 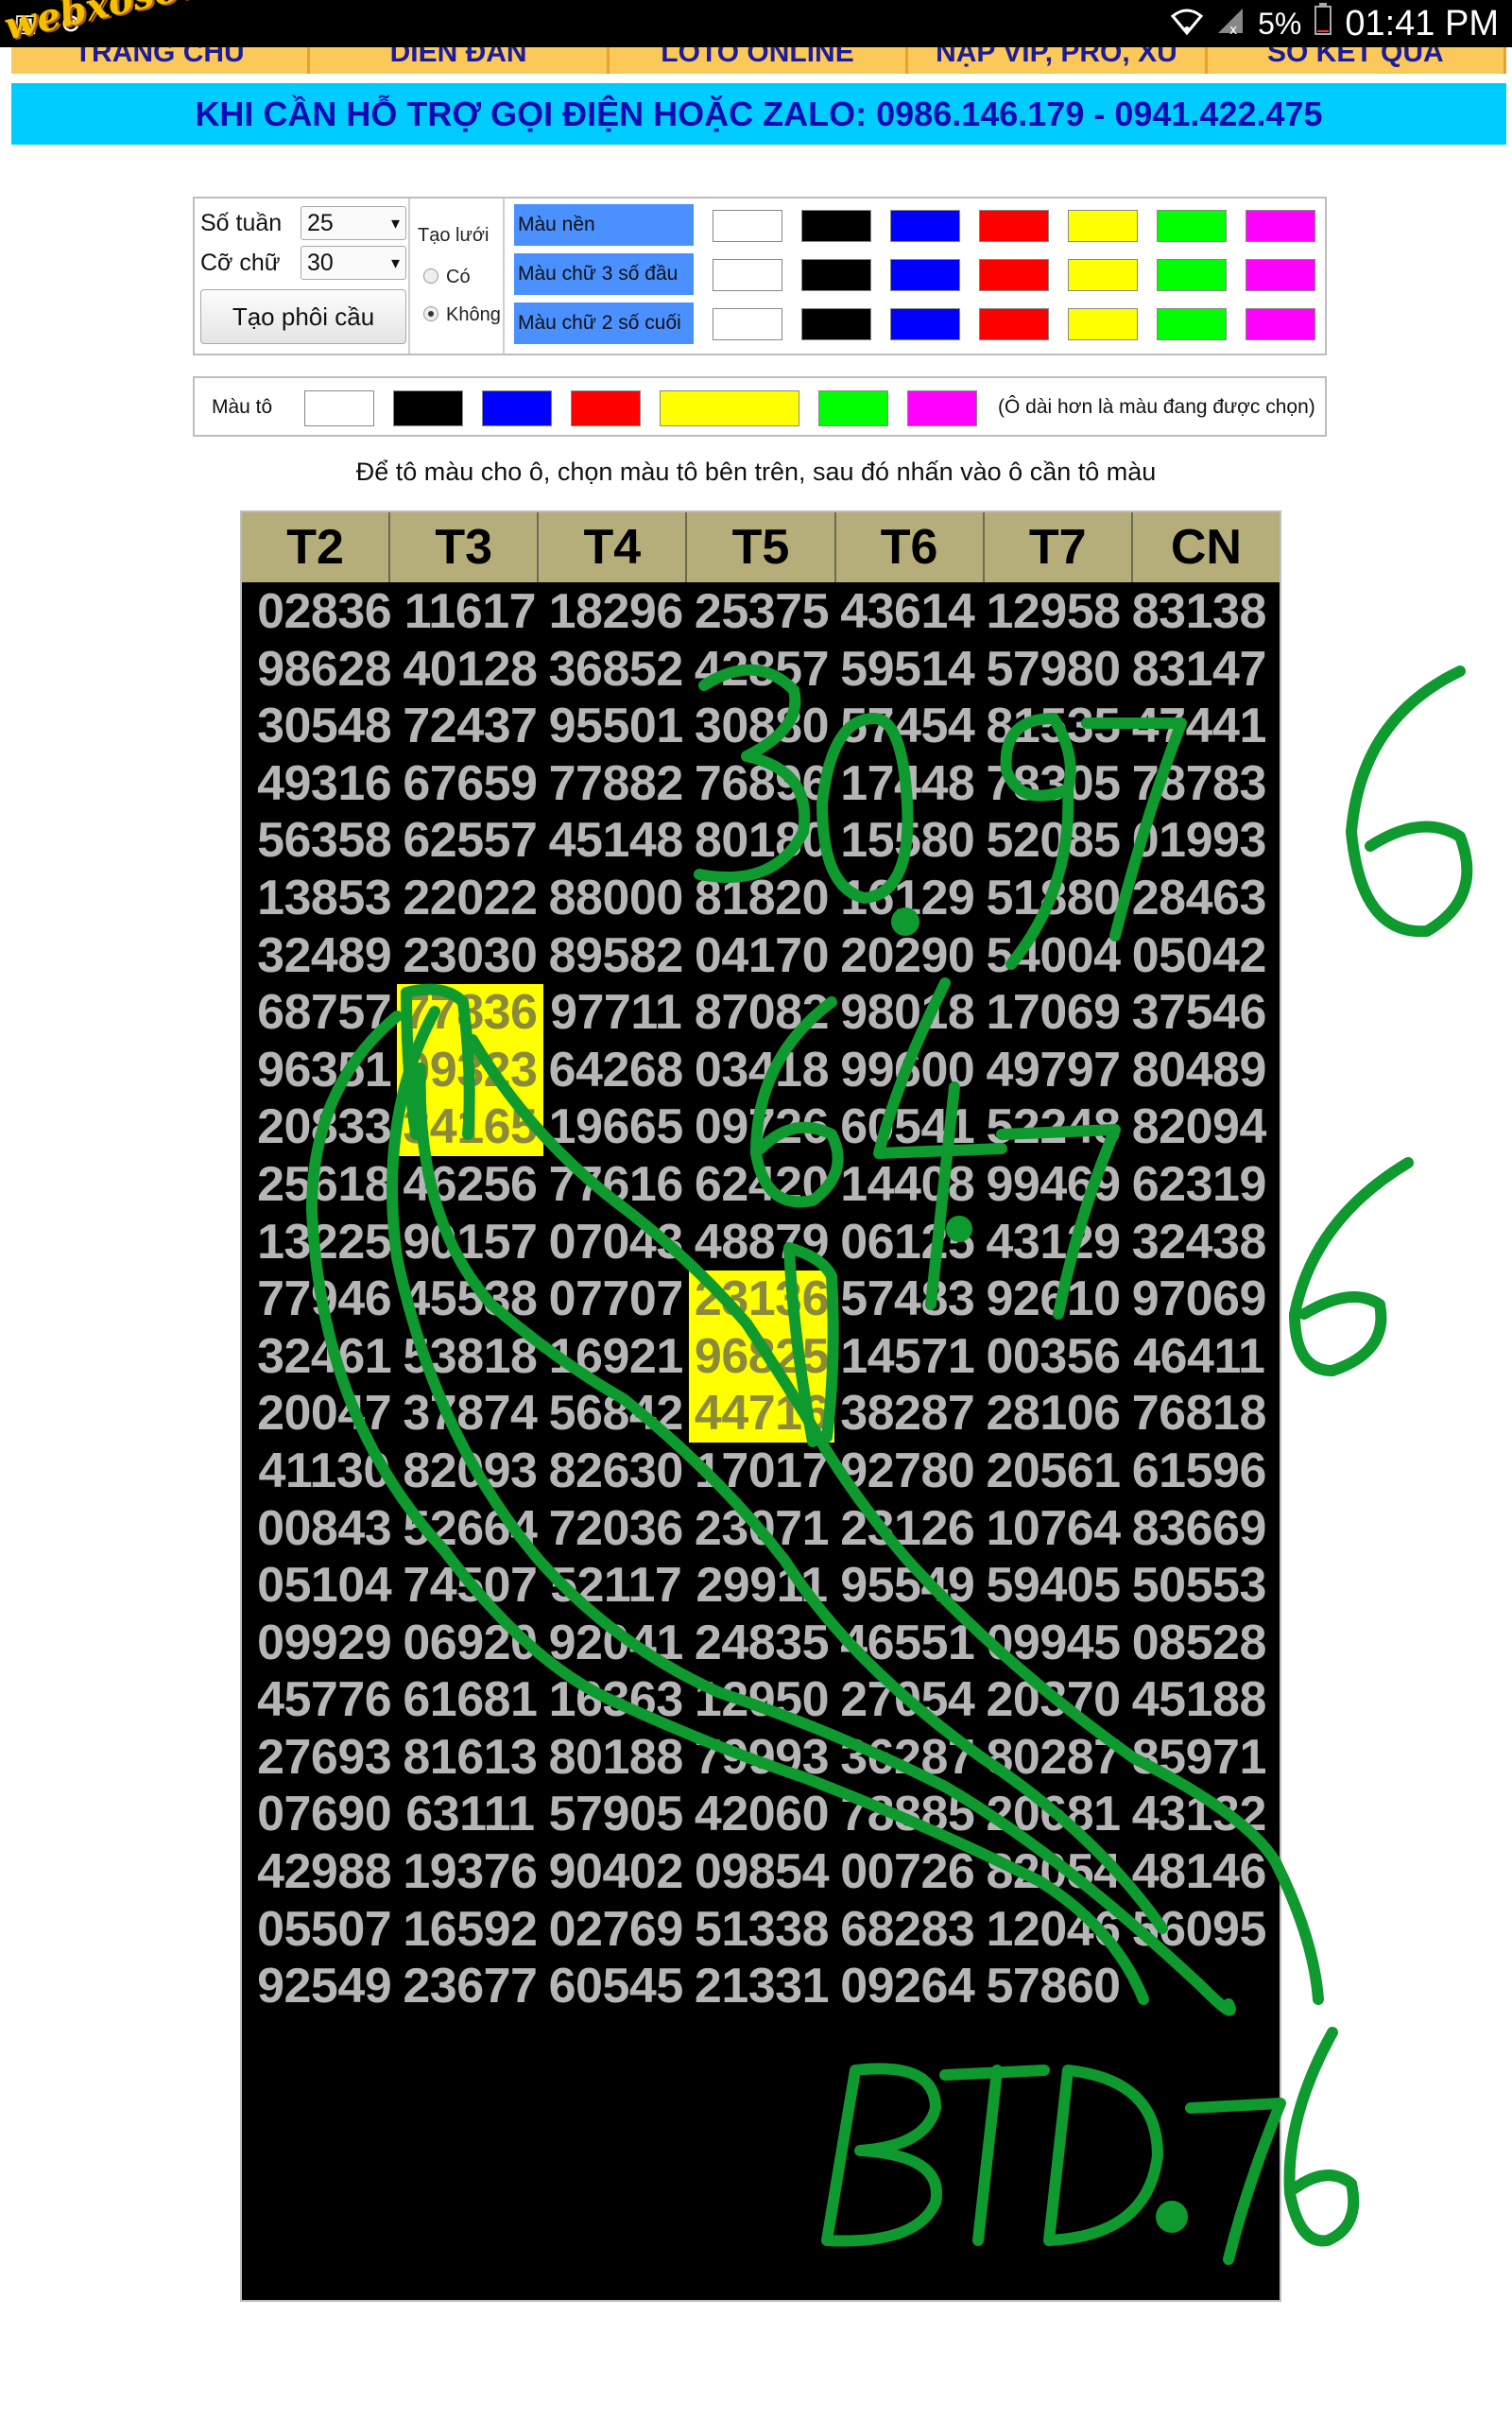 What do you see at coordinates (761, 898) in the screenshot?
I see `table-cell: 81820` at bounding box center [761, 898].